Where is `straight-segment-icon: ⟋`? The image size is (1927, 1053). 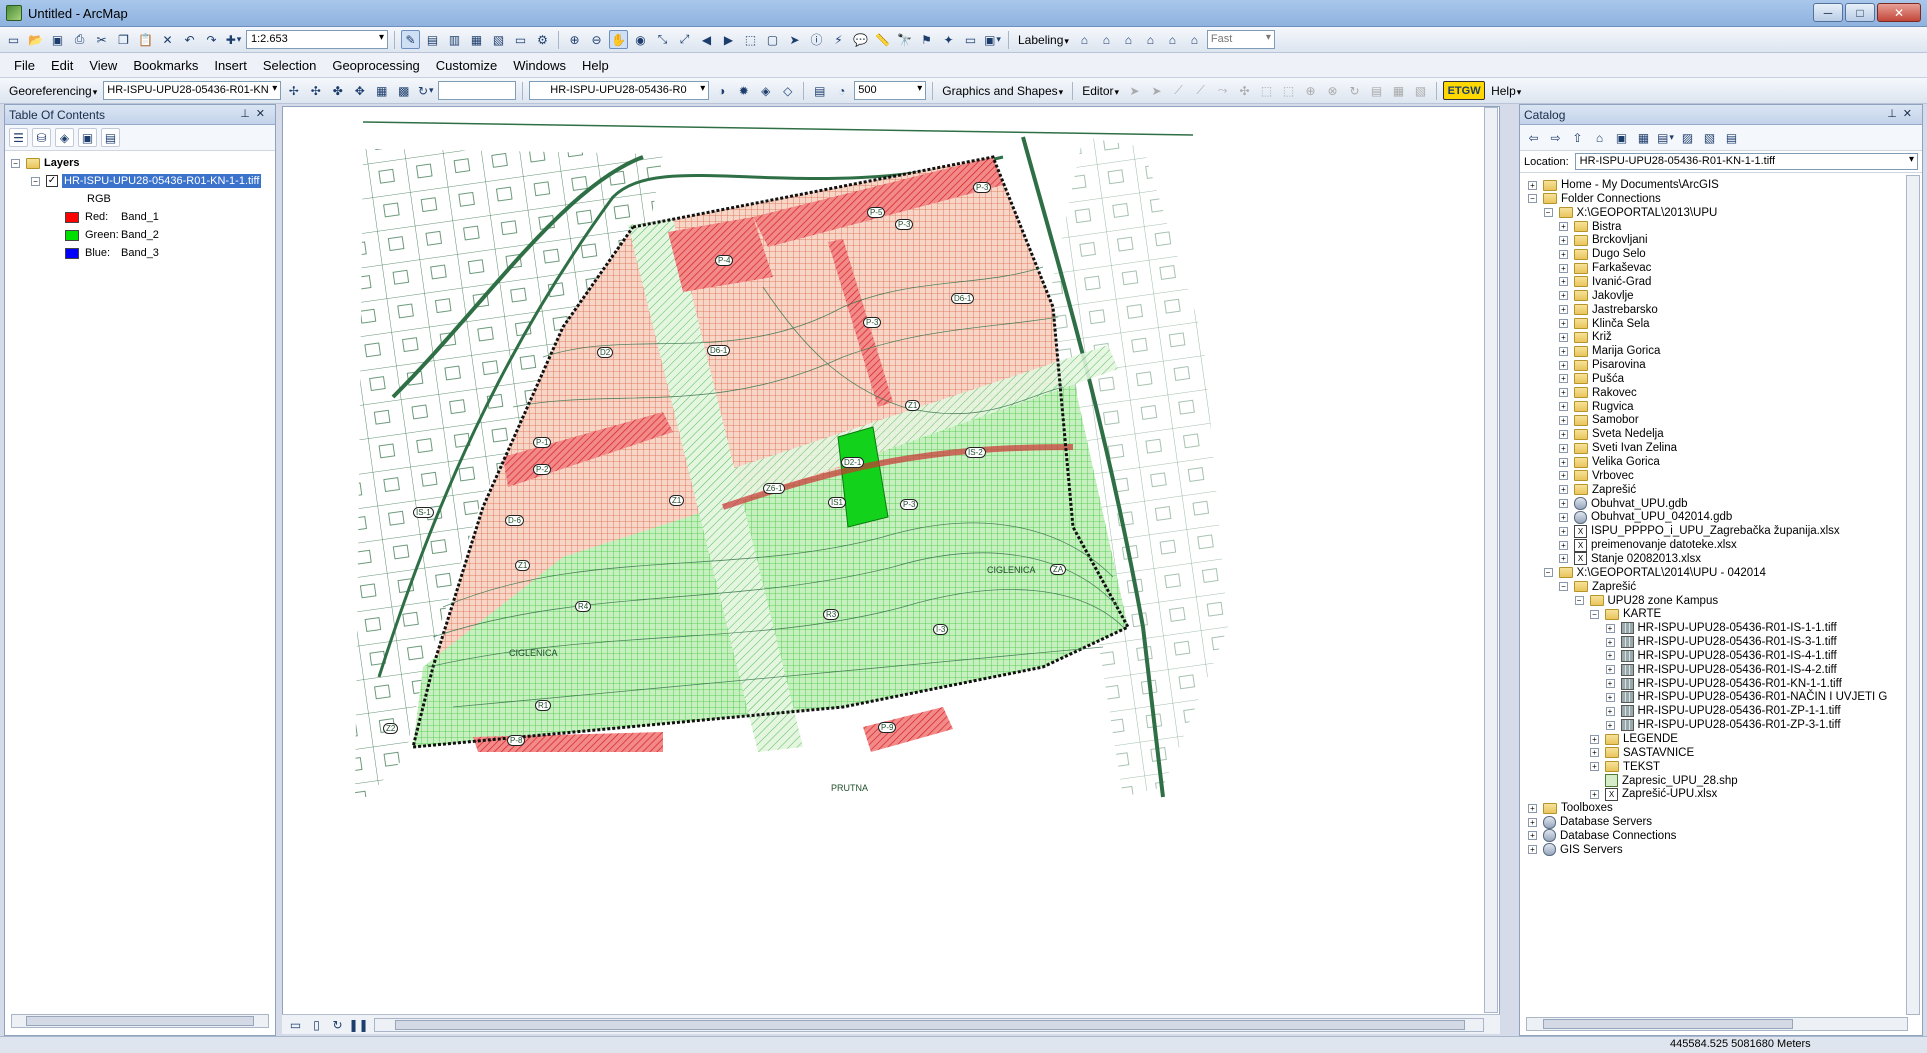
straight-segment-icon: ⟋ is located at coordinates (1178, 90).